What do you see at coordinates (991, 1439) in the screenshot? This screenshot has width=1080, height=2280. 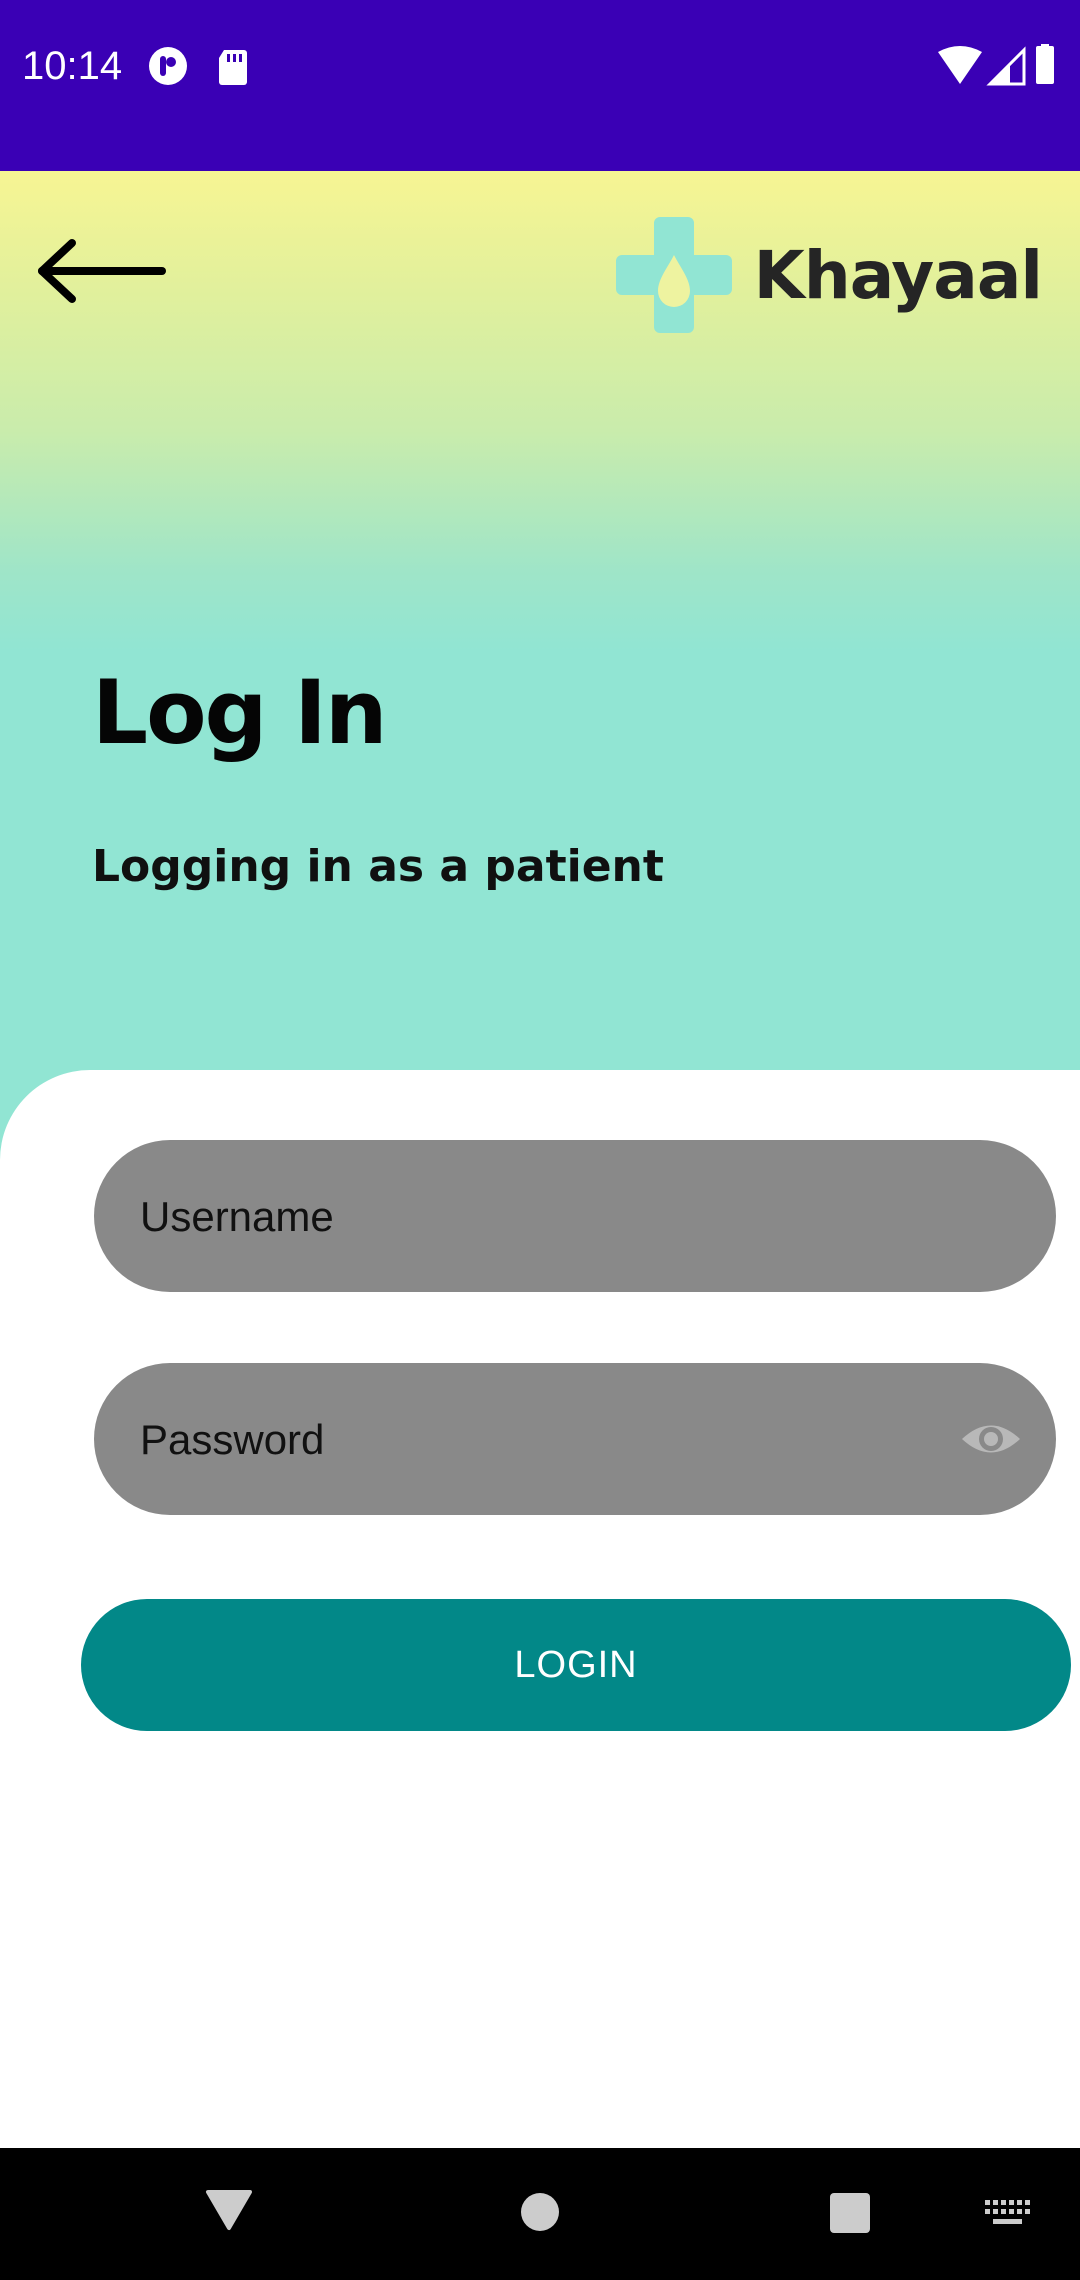 I see `eye-icon` at bounding box center [991, 1439].